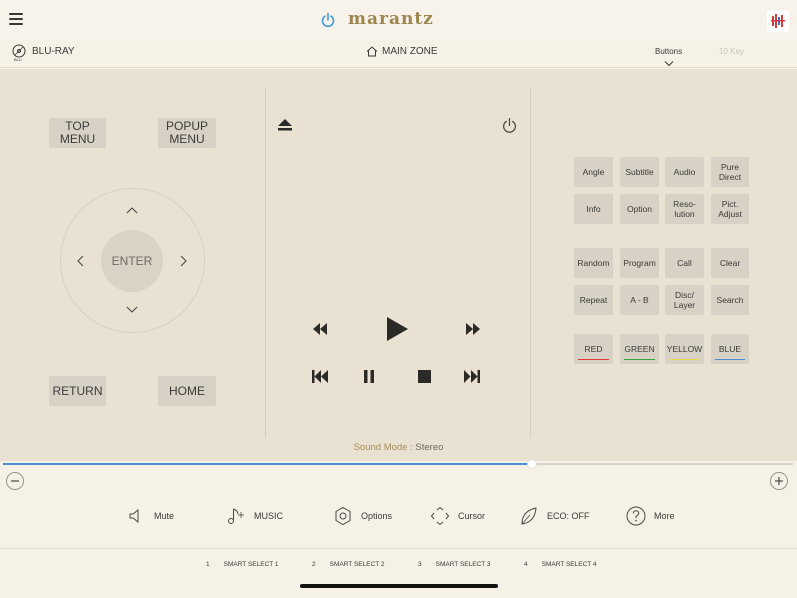 This screenshot has height=598, width=797. I want to click on speaker-icon, so click(134, 516).